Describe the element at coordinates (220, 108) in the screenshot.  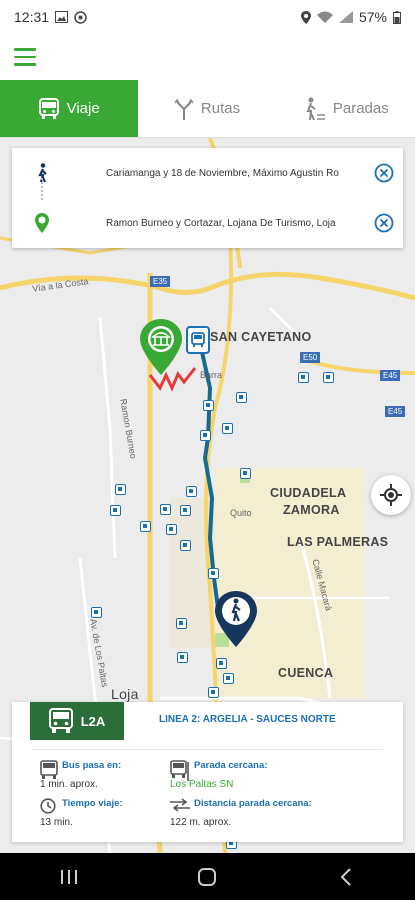
I see `tab-rutas-label: Rutas` at that location.